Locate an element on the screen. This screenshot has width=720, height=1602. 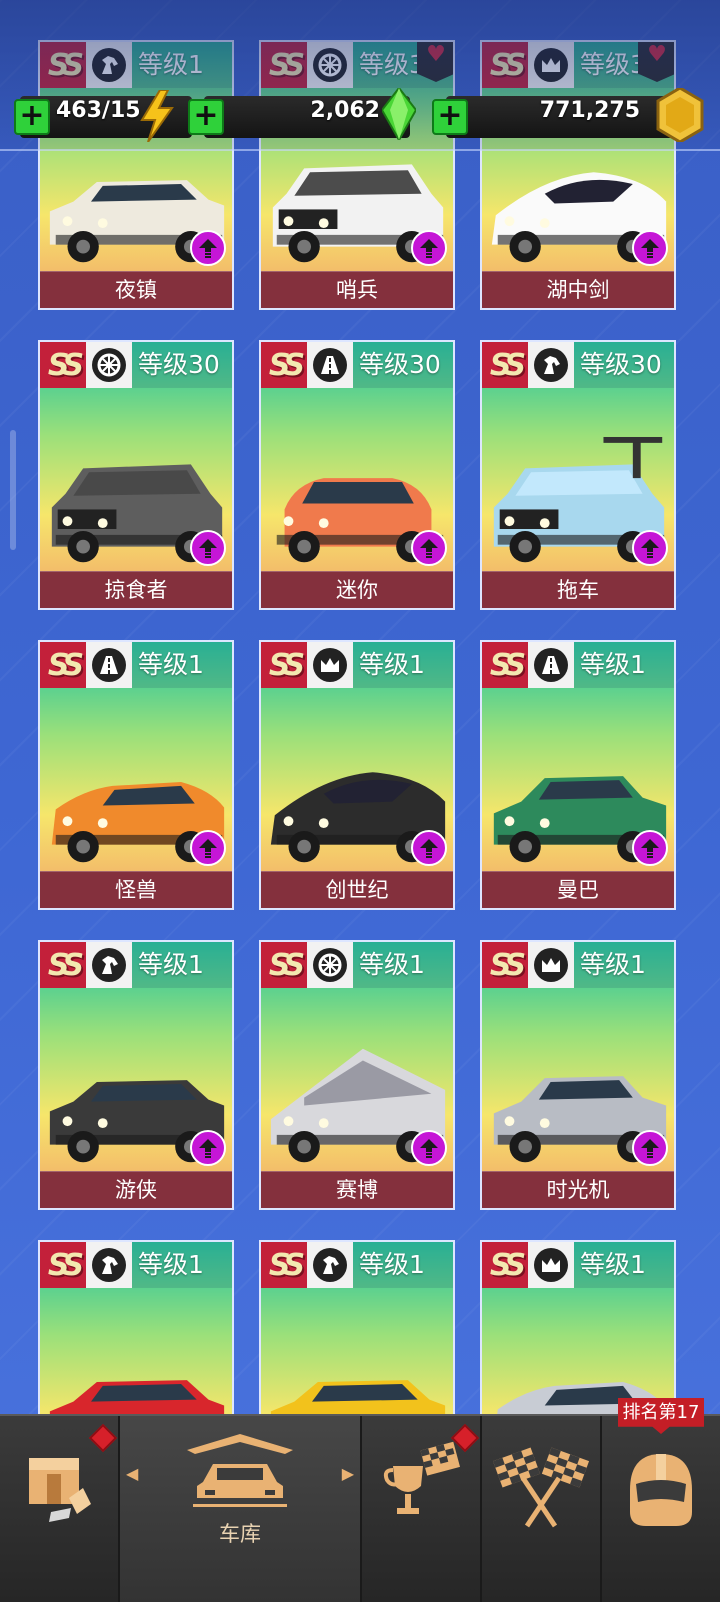
garage-icon is located at coordinates (240, 1470).